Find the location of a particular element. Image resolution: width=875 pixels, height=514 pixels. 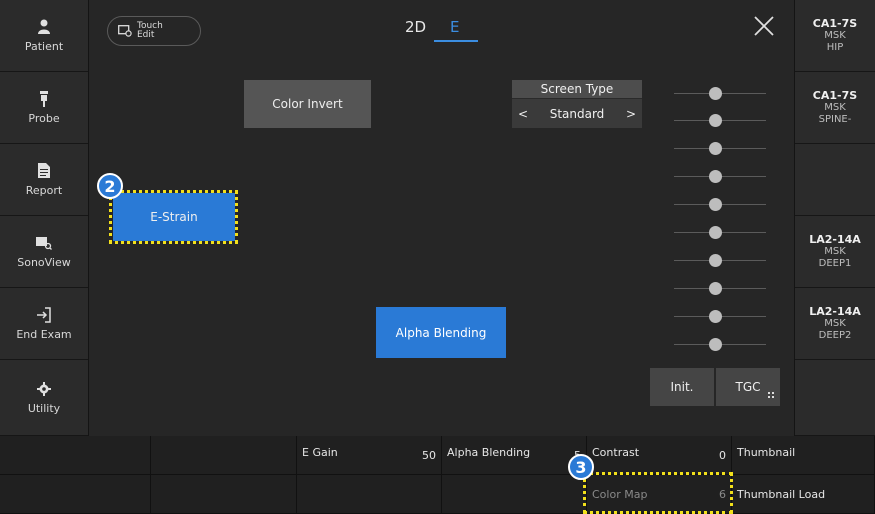

param-label: Thumbnail is located at coordinates (766, 452).